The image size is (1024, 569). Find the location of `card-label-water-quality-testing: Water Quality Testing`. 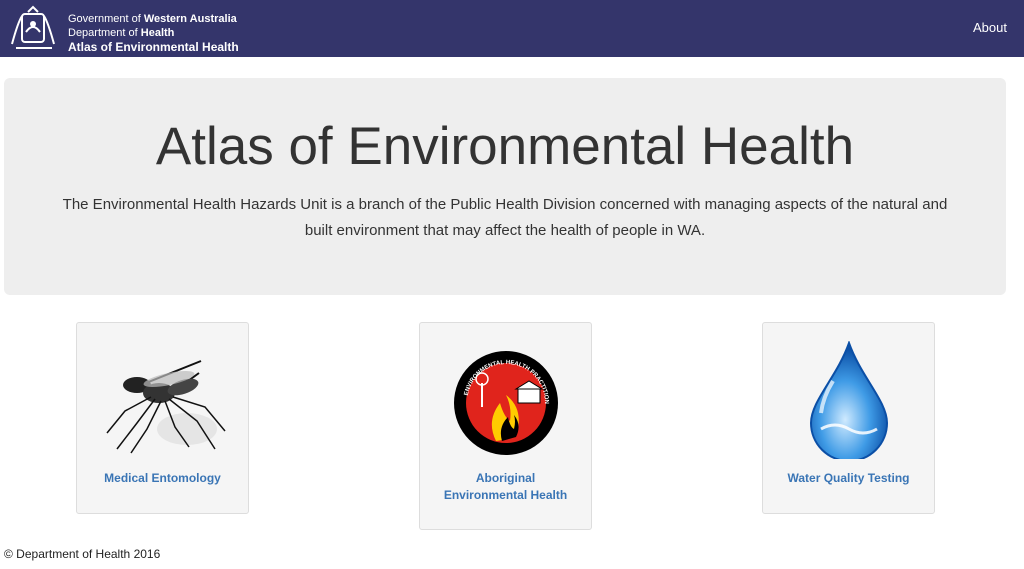

card-label-water-quality-testing: Water Quality Testing is located at coordinates (848, 478).